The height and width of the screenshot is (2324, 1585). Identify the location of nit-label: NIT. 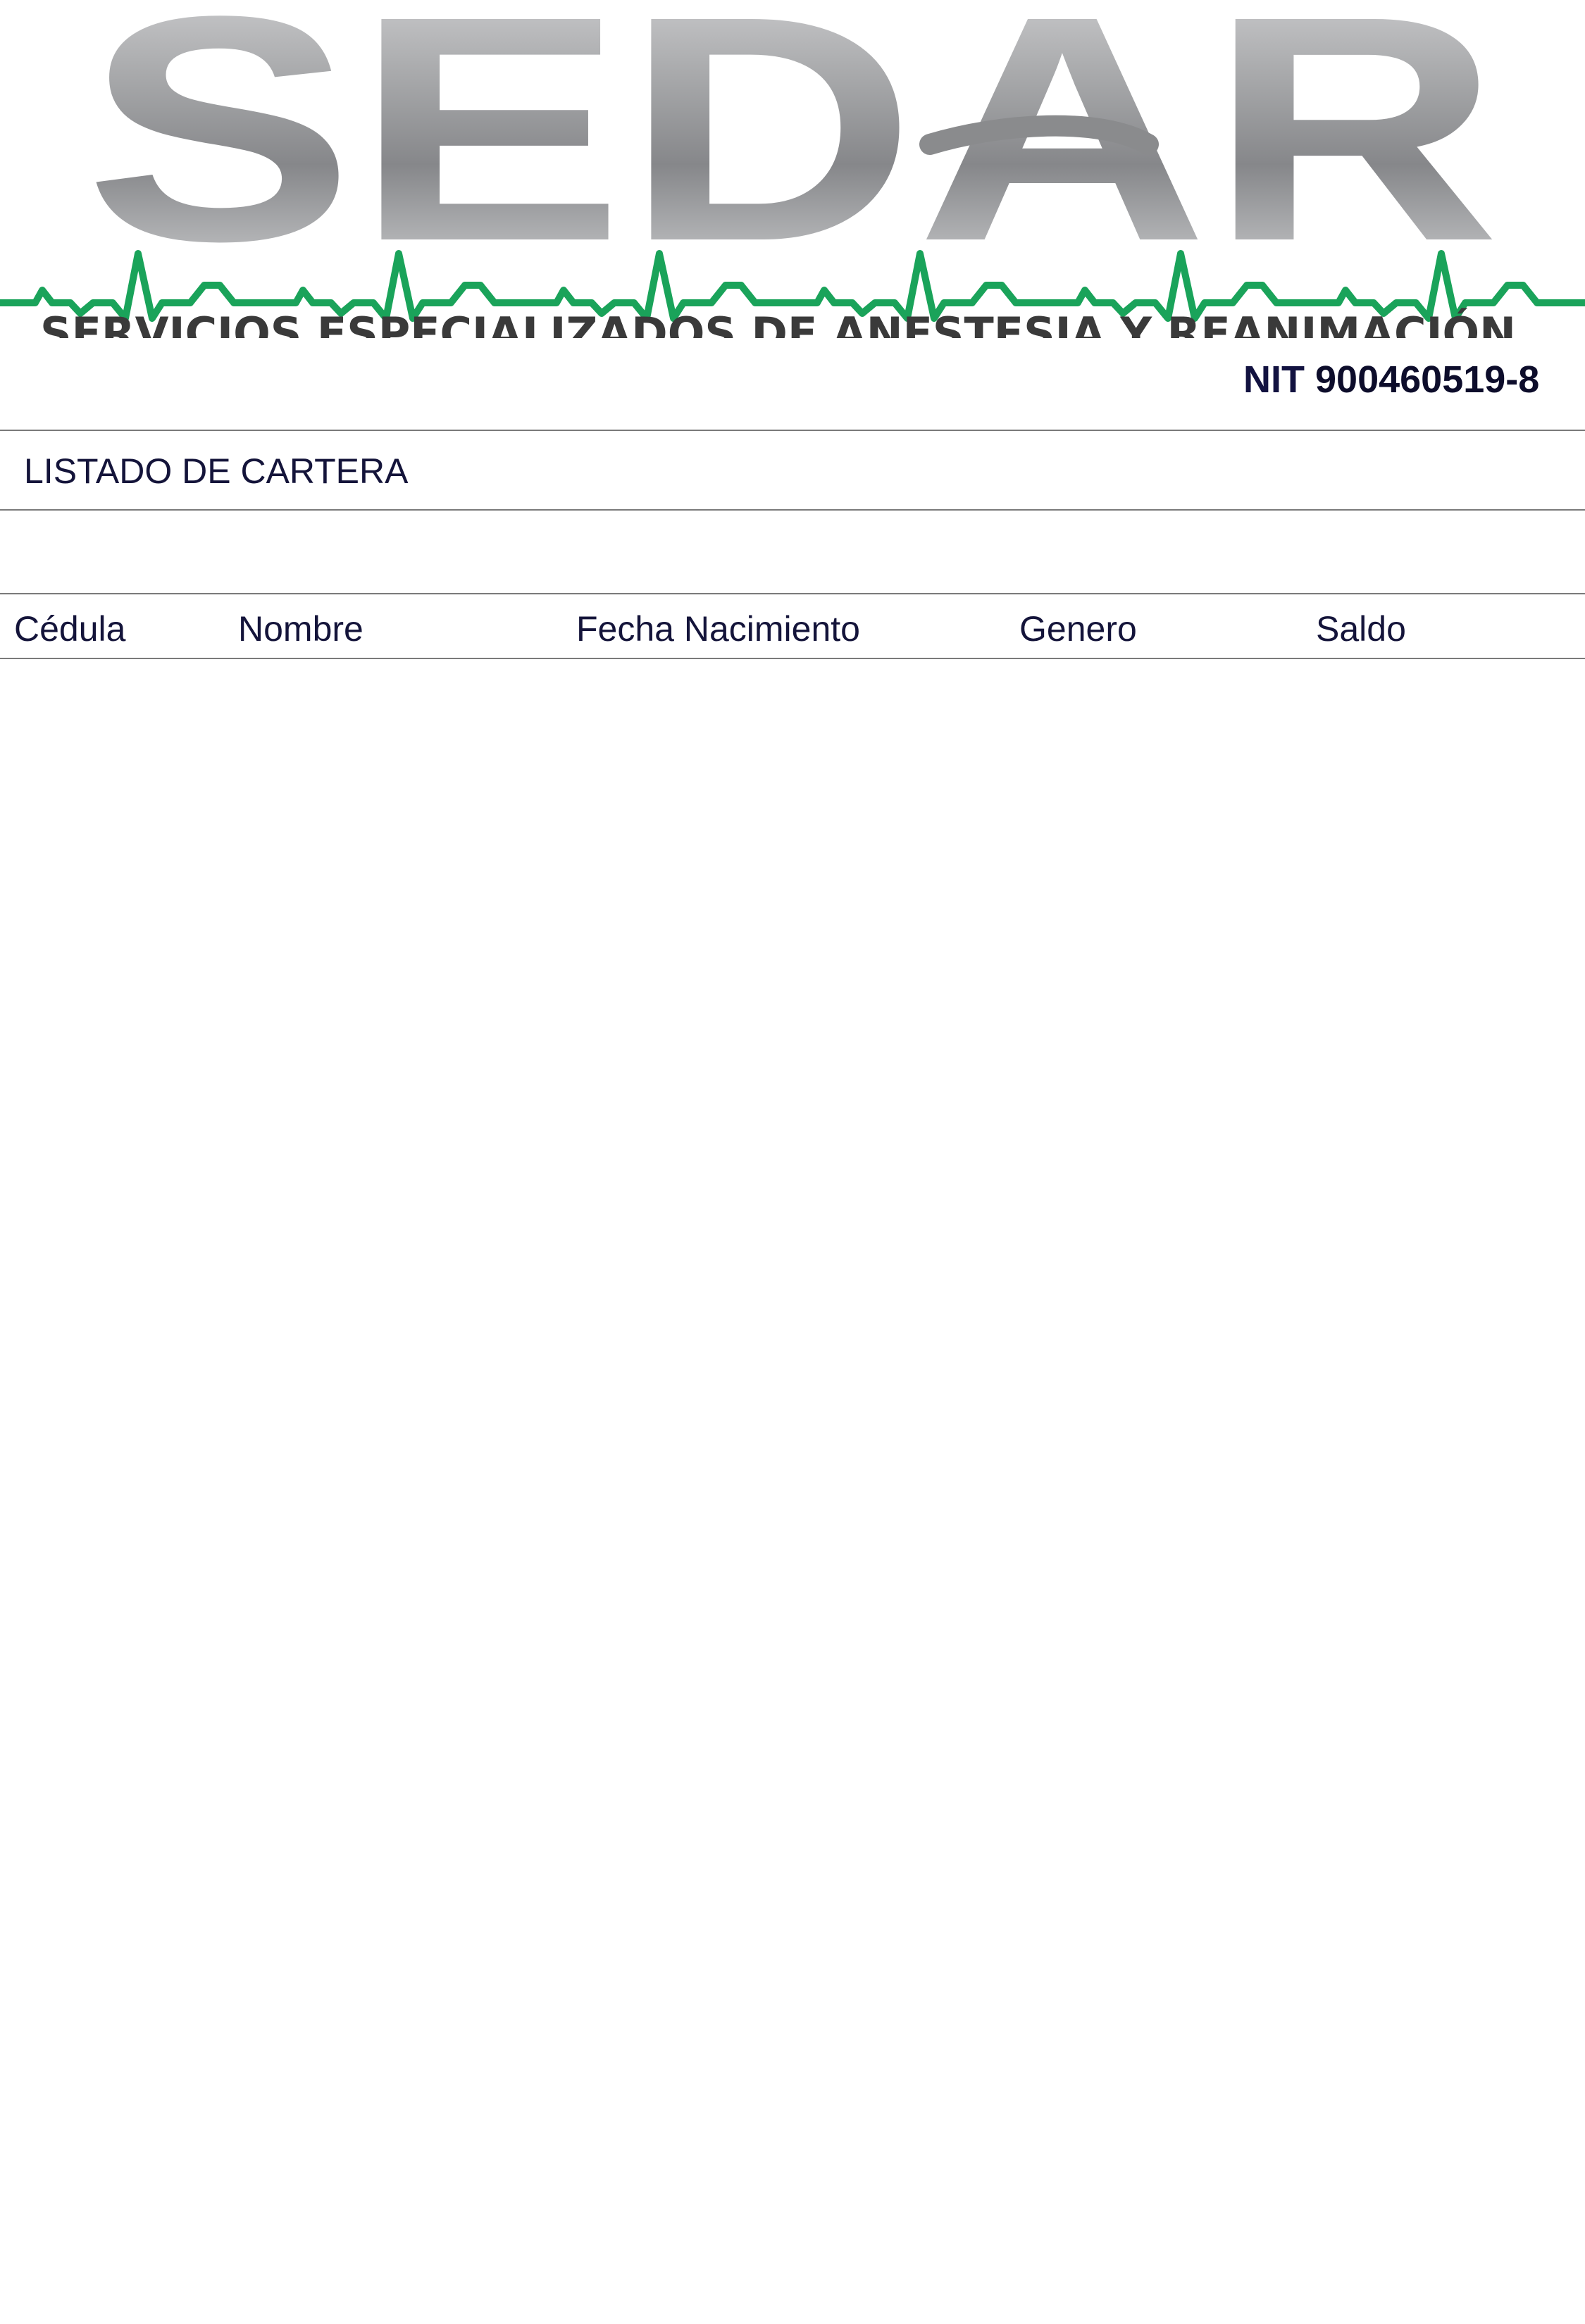
(1274, 379).